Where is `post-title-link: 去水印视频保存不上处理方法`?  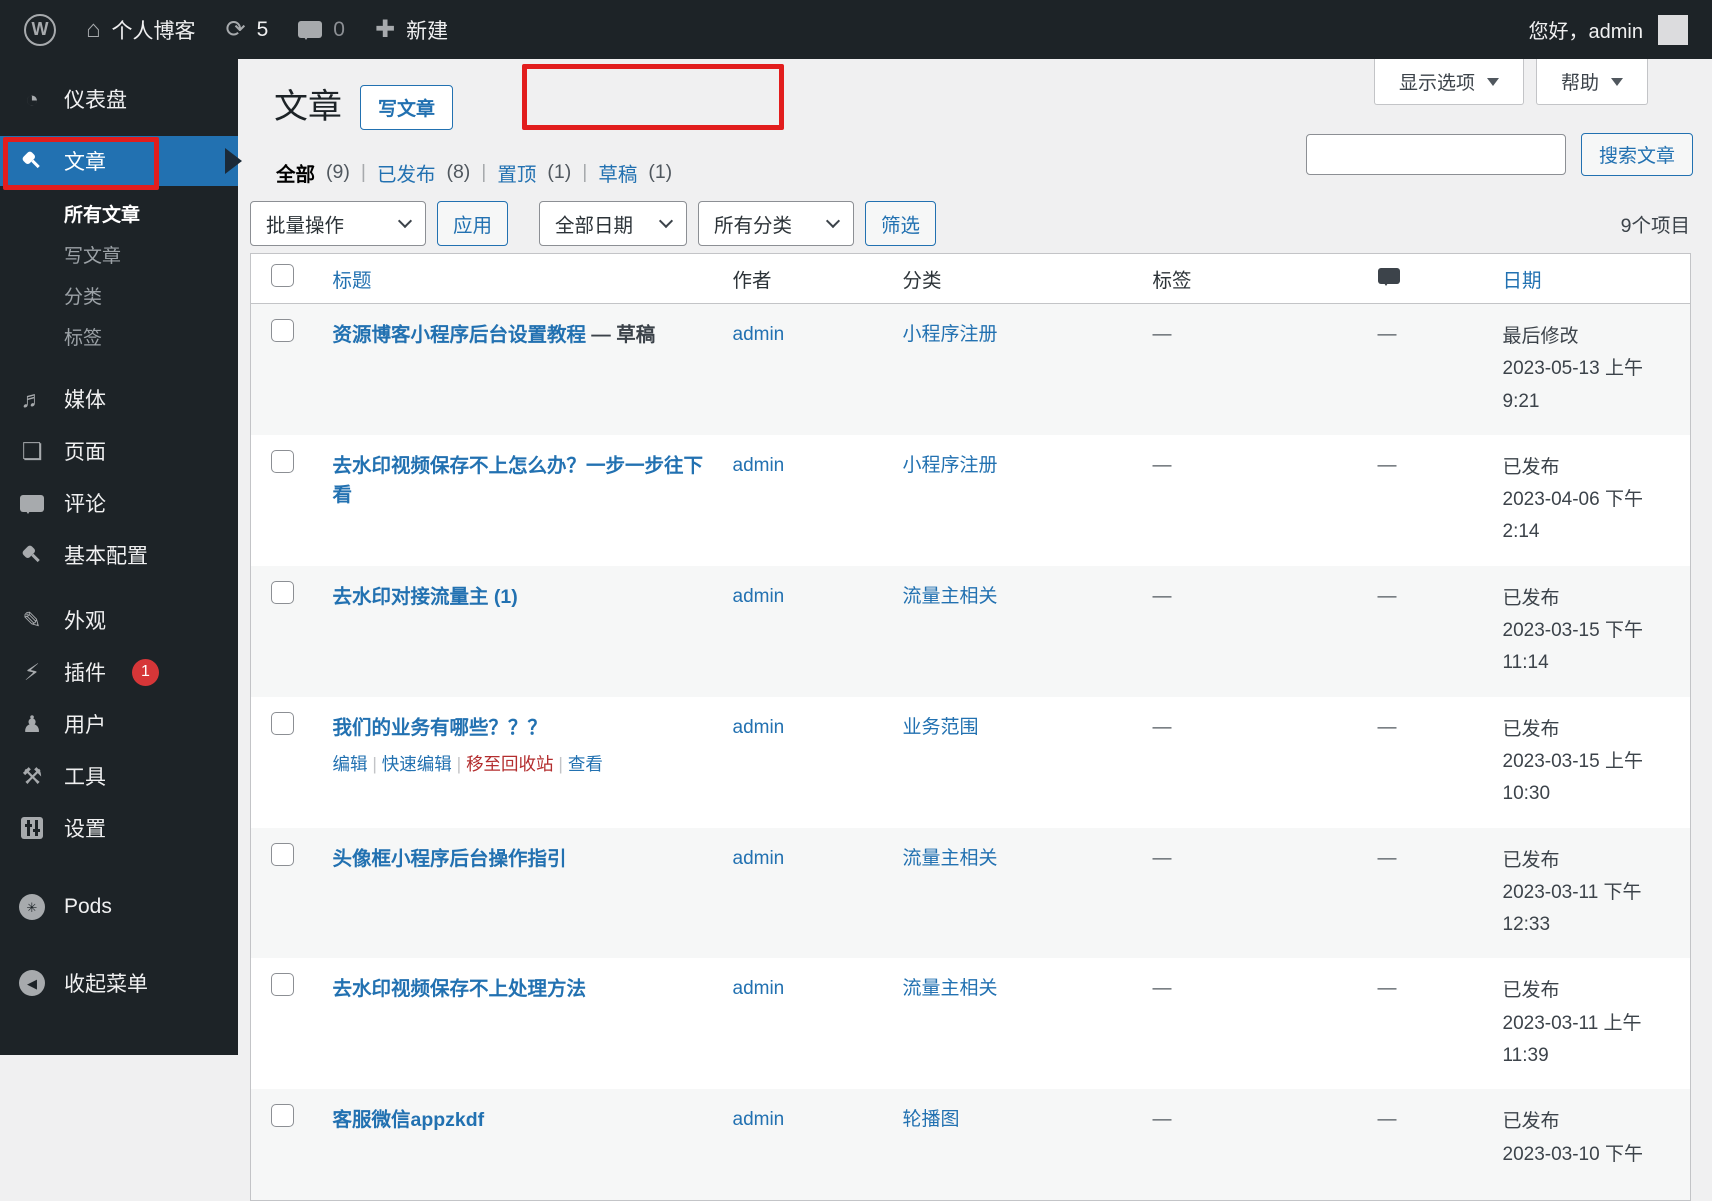
post-title-link: 去水印视频保存不上处理方法 is located at coordinates (460, 989).